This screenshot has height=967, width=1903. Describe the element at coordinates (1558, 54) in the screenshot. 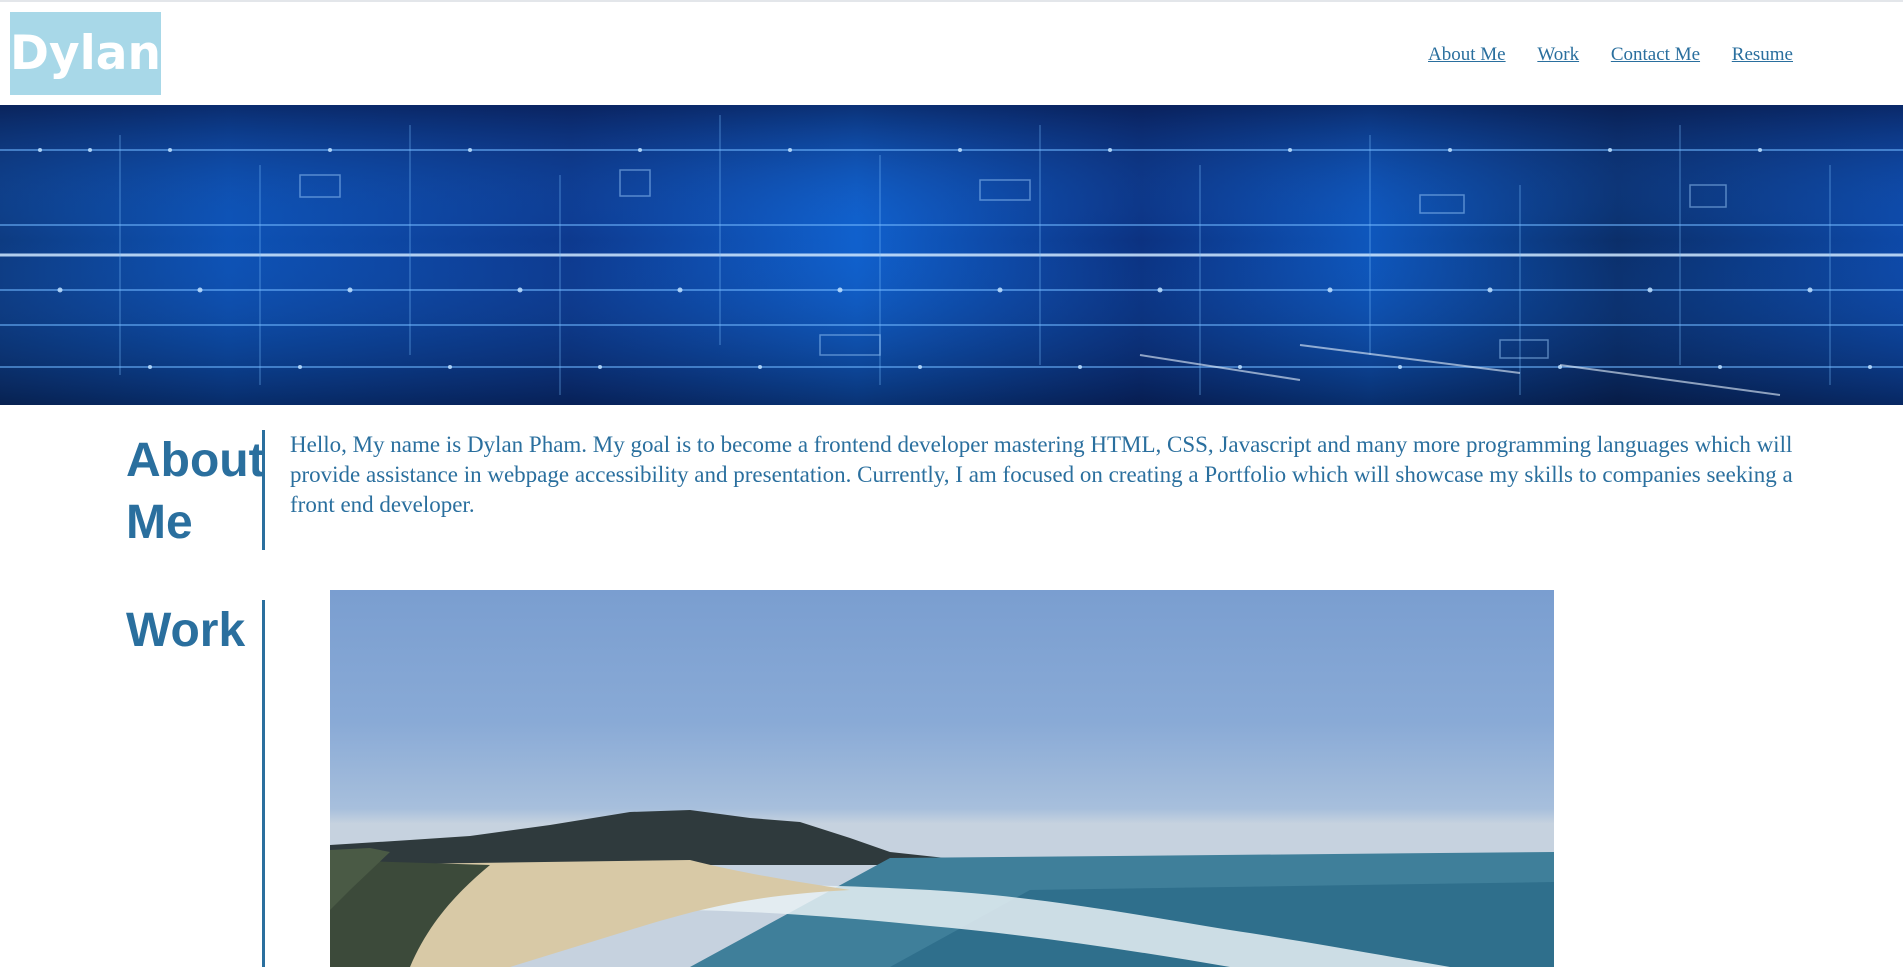

I see `nav-link-work: Work` at that location.